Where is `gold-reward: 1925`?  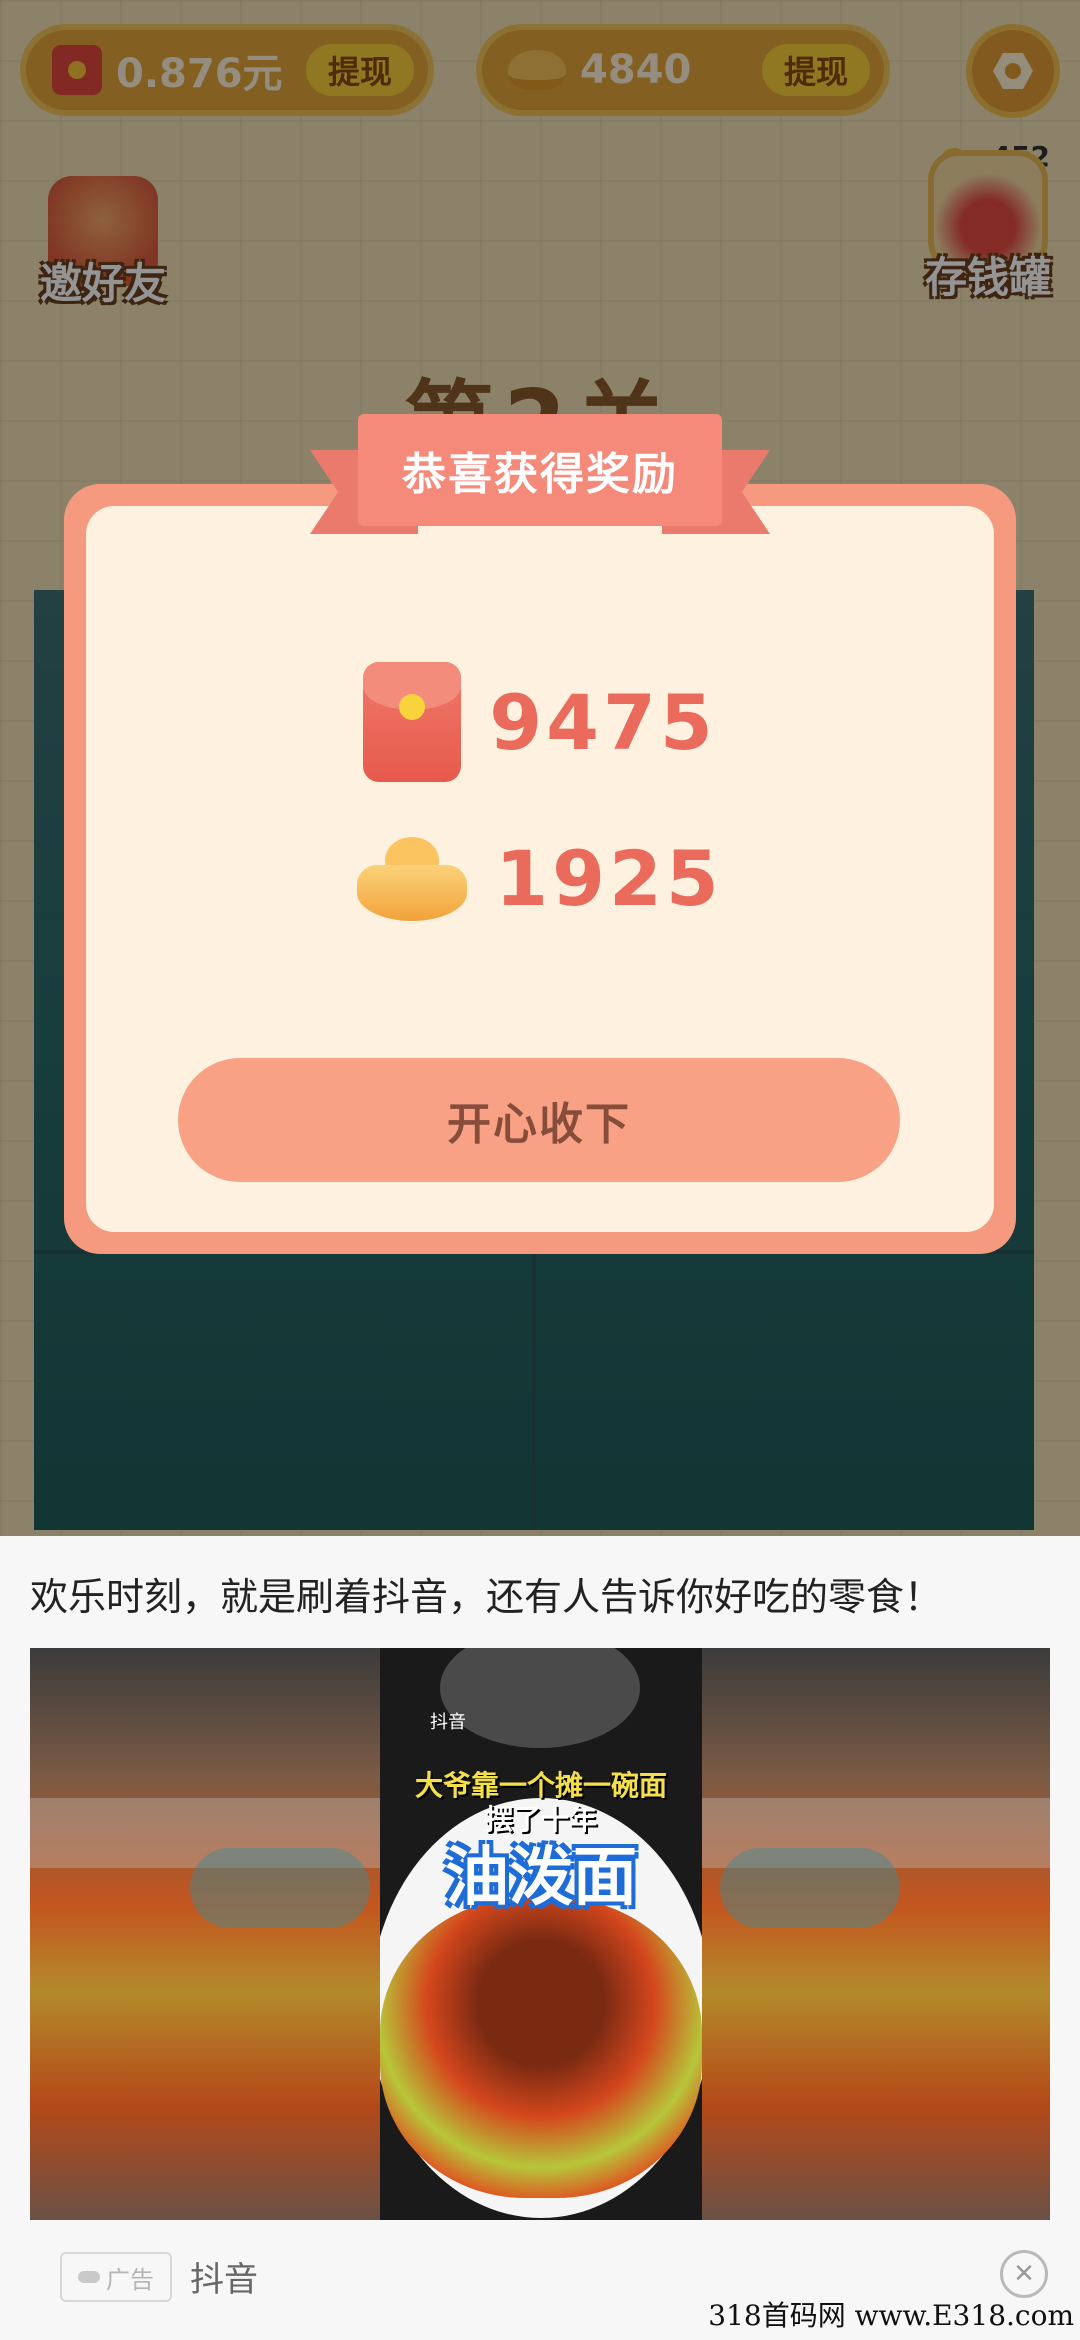
gold-reward: 1925 is located at coordinates (540, 878).